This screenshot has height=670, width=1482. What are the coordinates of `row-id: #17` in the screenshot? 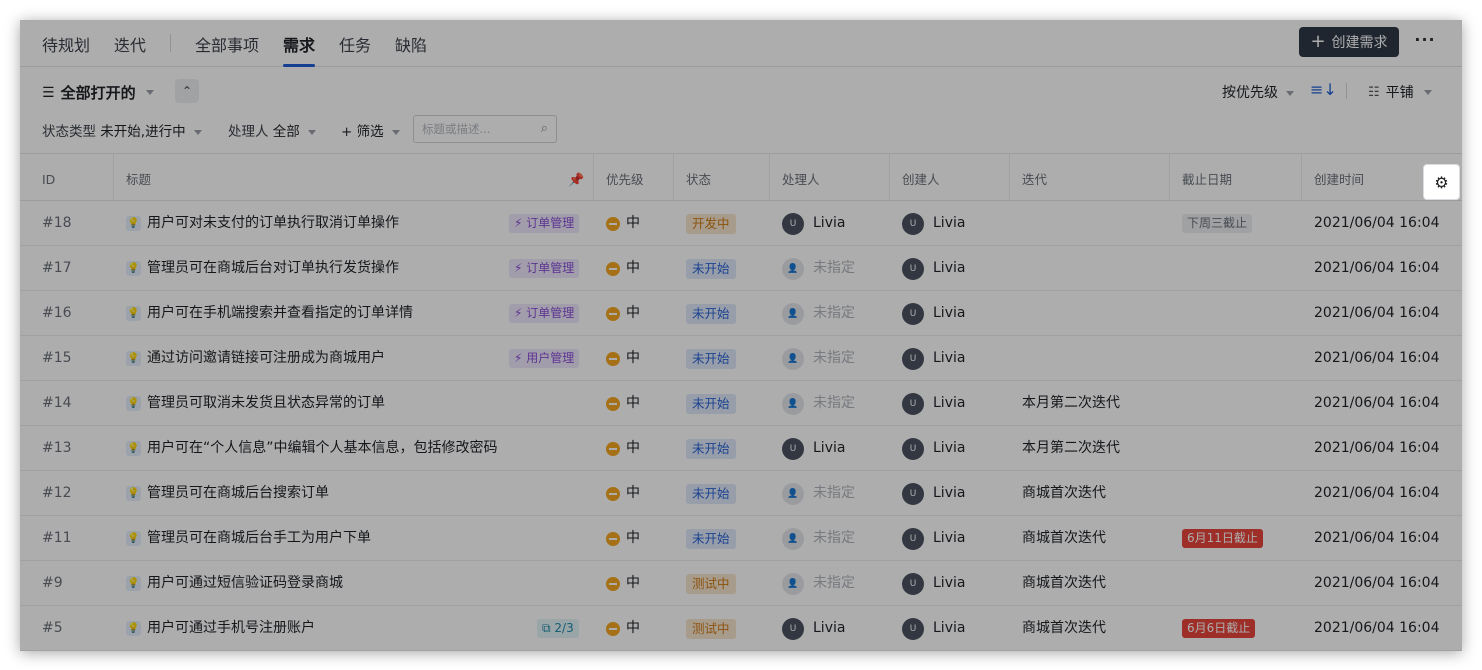 It's located at (57, 268).